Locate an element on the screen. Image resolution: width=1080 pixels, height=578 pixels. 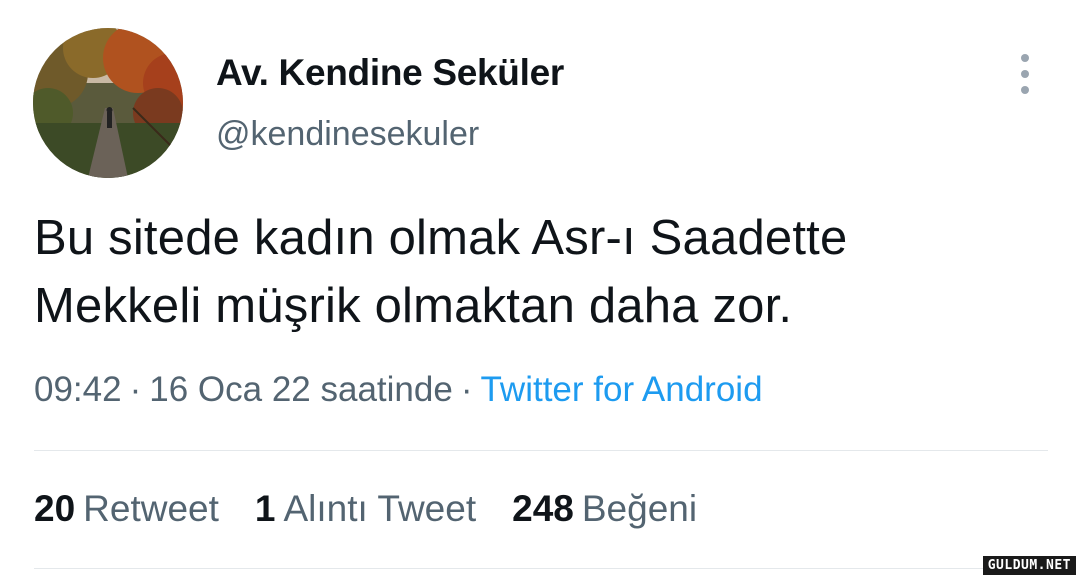
retweets-label: Retweet is located at coordinates (151, 508).